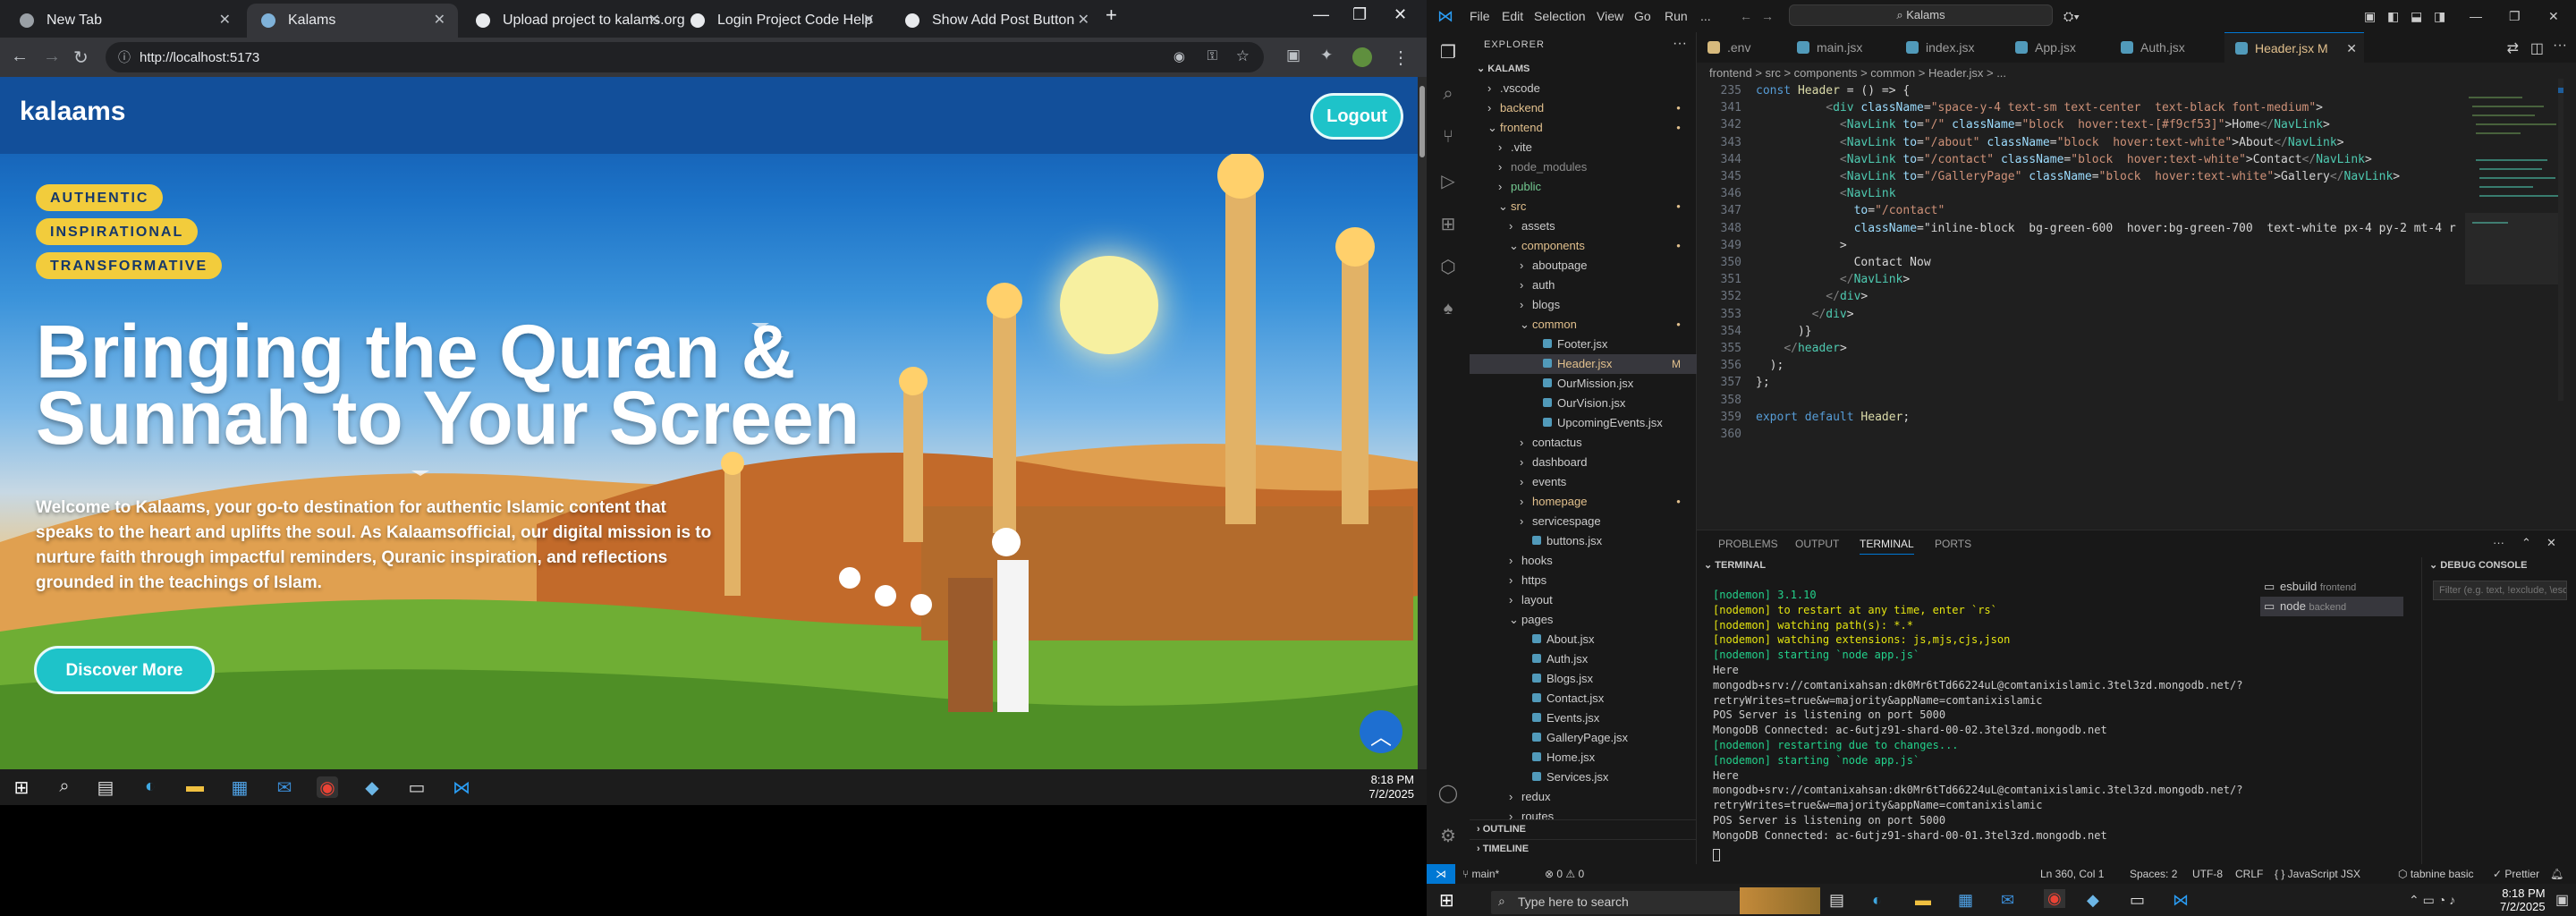 The width and height of the screenshot is (2576, 916). What do you see at coordinates (2153, 874) in the screenshot?
I see `indentation: Spaces: 2` at bounding box center [2153, 874].